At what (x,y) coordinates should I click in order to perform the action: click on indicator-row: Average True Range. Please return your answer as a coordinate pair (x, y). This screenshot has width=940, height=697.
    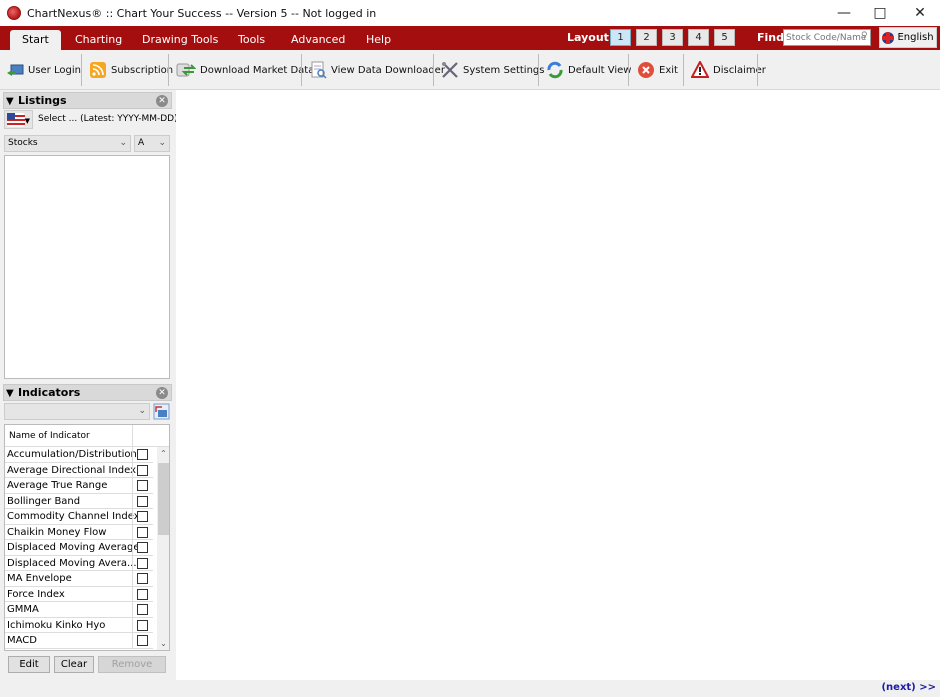
    Looking at the image, I should click on (79, 486).